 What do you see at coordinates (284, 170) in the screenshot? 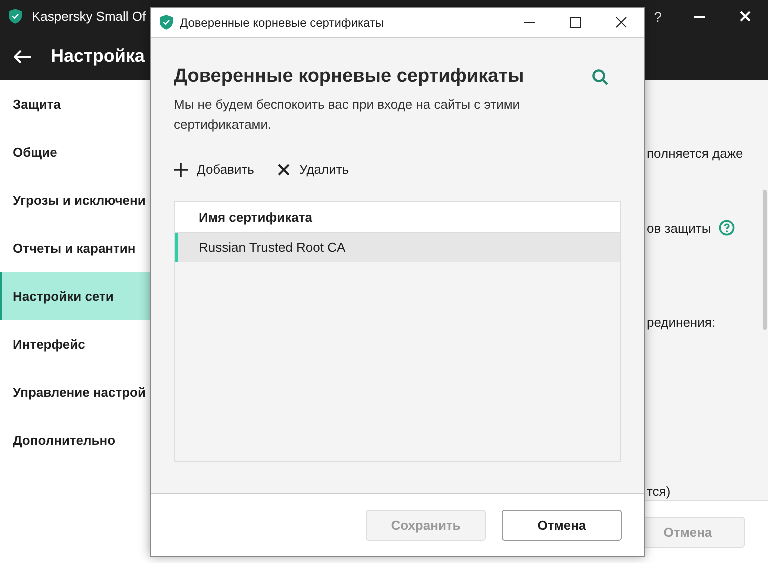
I see `cross-icon` at bounding box center [284, 170].